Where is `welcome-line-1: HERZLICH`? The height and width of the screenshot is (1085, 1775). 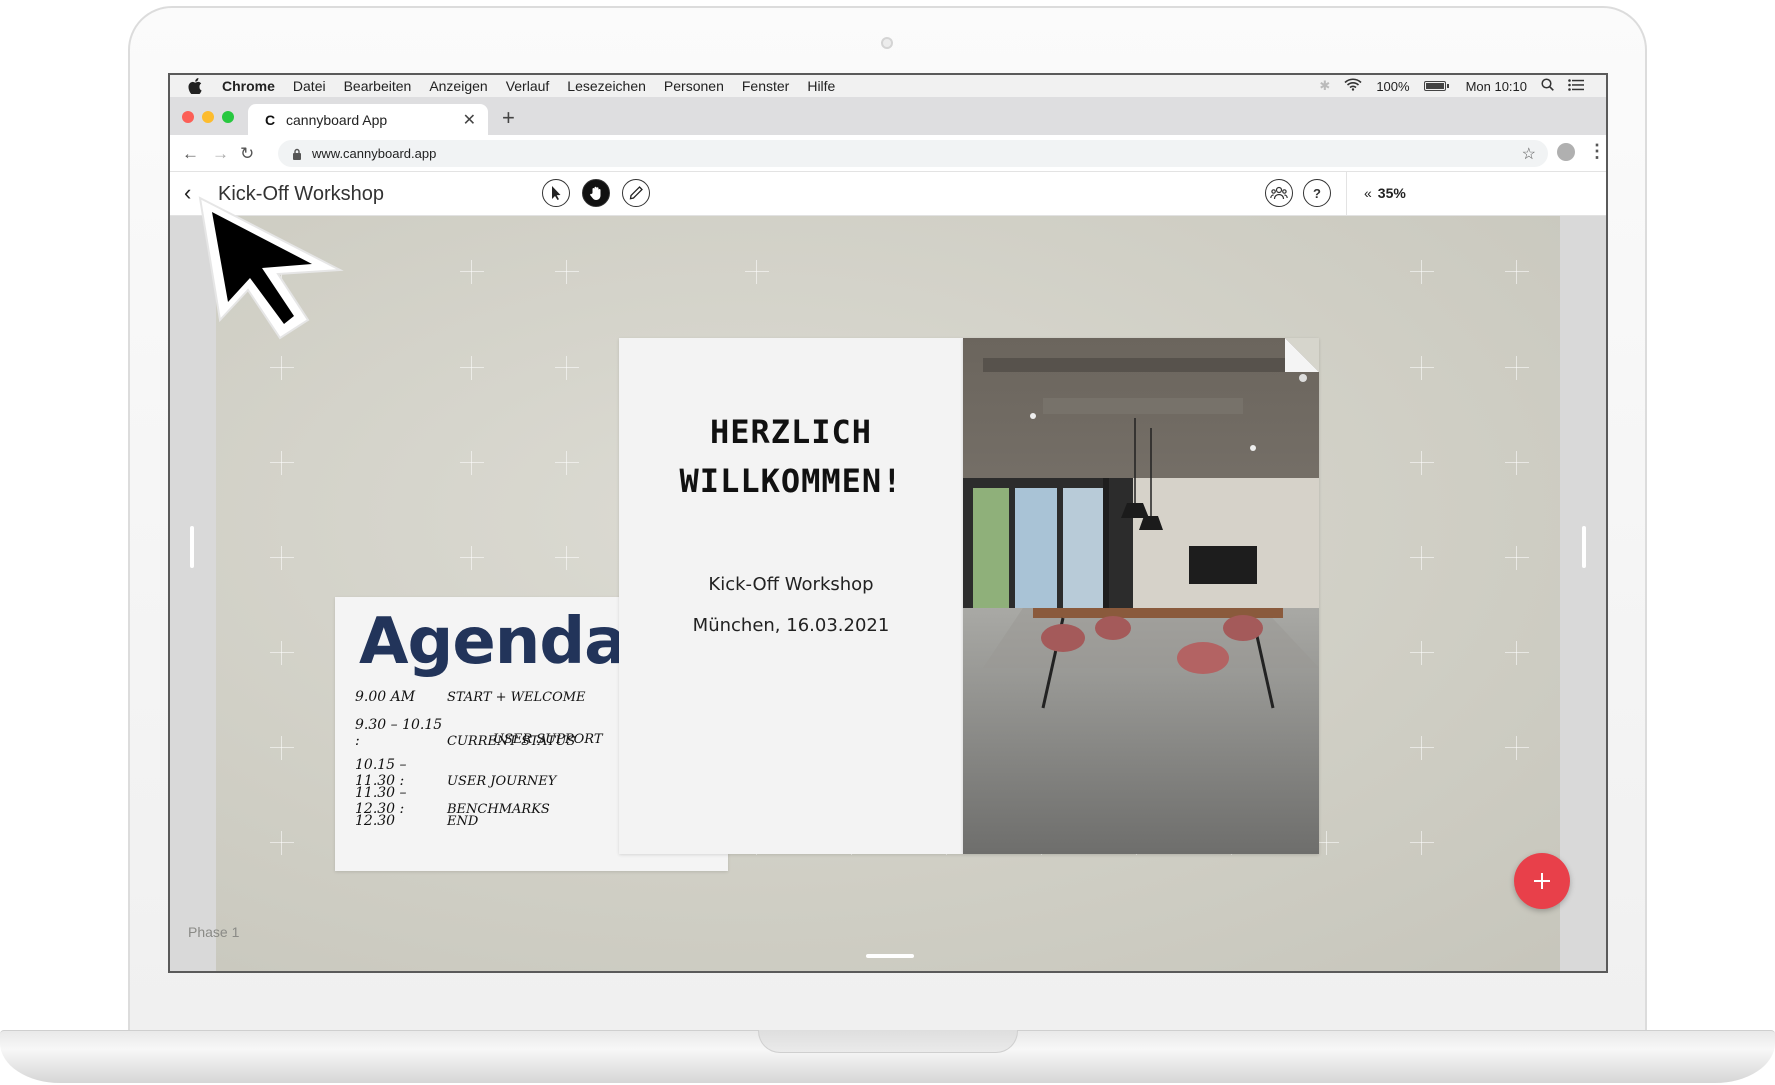 welcome-line-1: HERZLICH is located at coordinates (791, 432).